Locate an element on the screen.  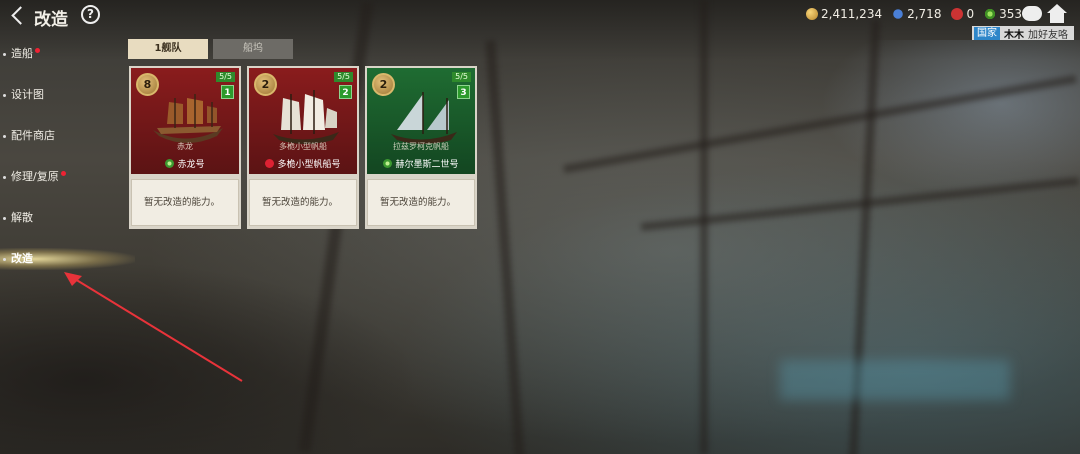
menu-item-label: 配件商店 is located at coordinates (33, 135).